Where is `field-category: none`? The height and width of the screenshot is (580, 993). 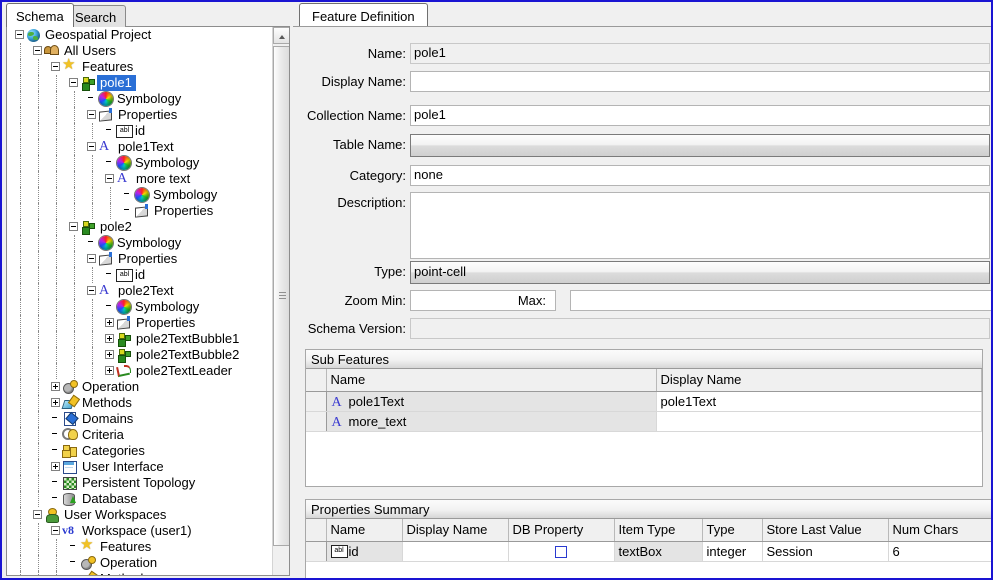 field-category: none is located at coordinates (700, 175).